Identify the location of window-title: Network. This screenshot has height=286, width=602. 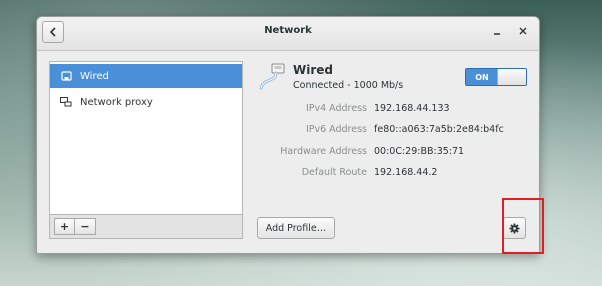
(288, 30).